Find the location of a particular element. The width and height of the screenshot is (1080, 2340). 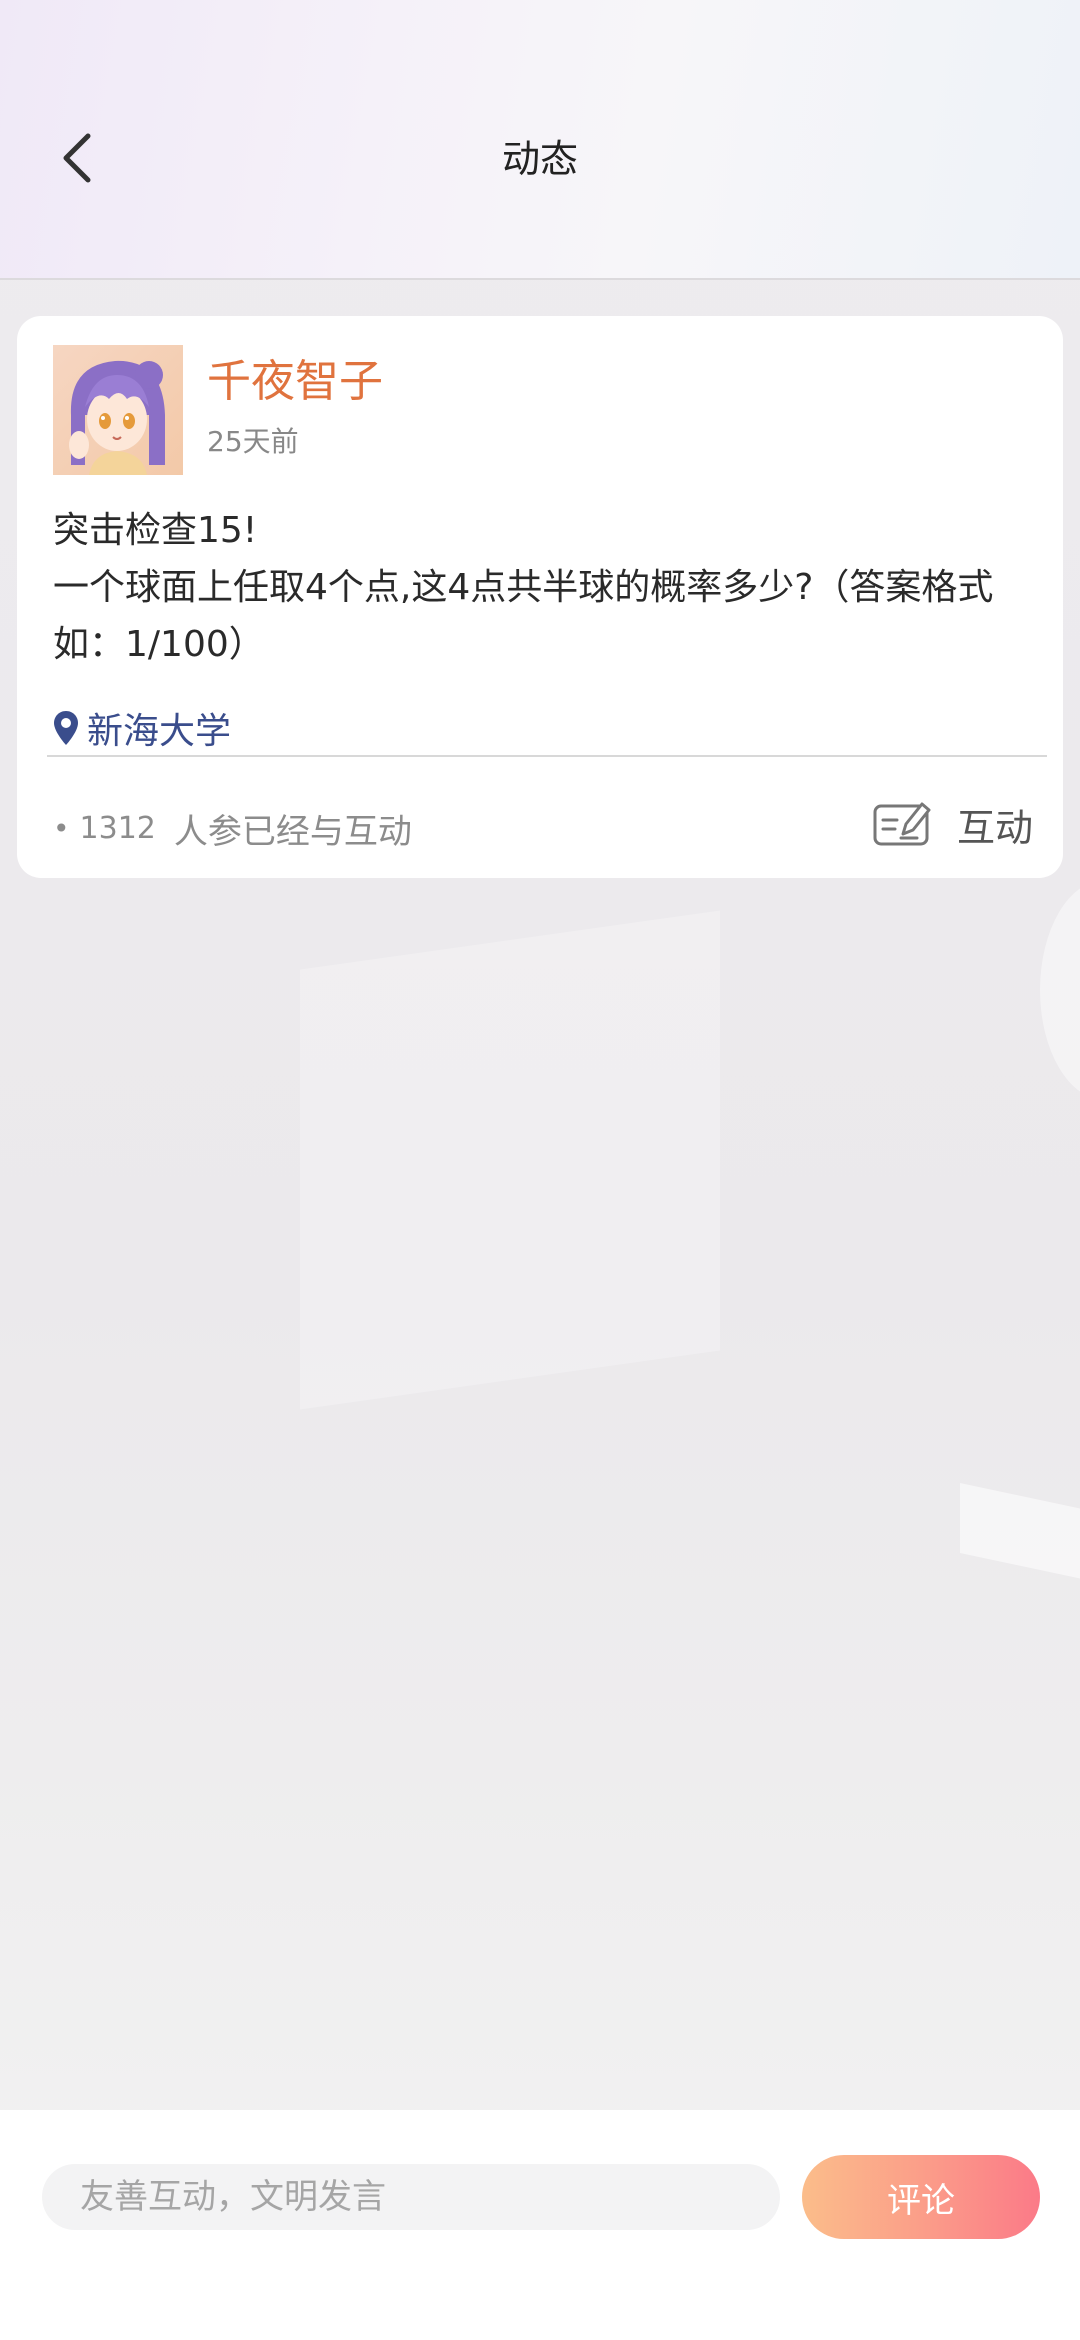

comment-bar: 评论 is located at coordinates (540, 2225).